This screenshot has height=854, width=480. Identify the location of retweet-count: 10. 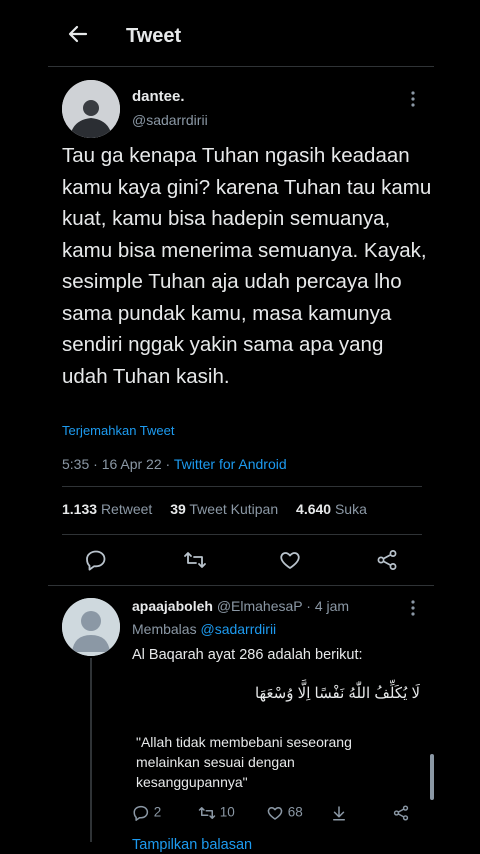
(227, 812).